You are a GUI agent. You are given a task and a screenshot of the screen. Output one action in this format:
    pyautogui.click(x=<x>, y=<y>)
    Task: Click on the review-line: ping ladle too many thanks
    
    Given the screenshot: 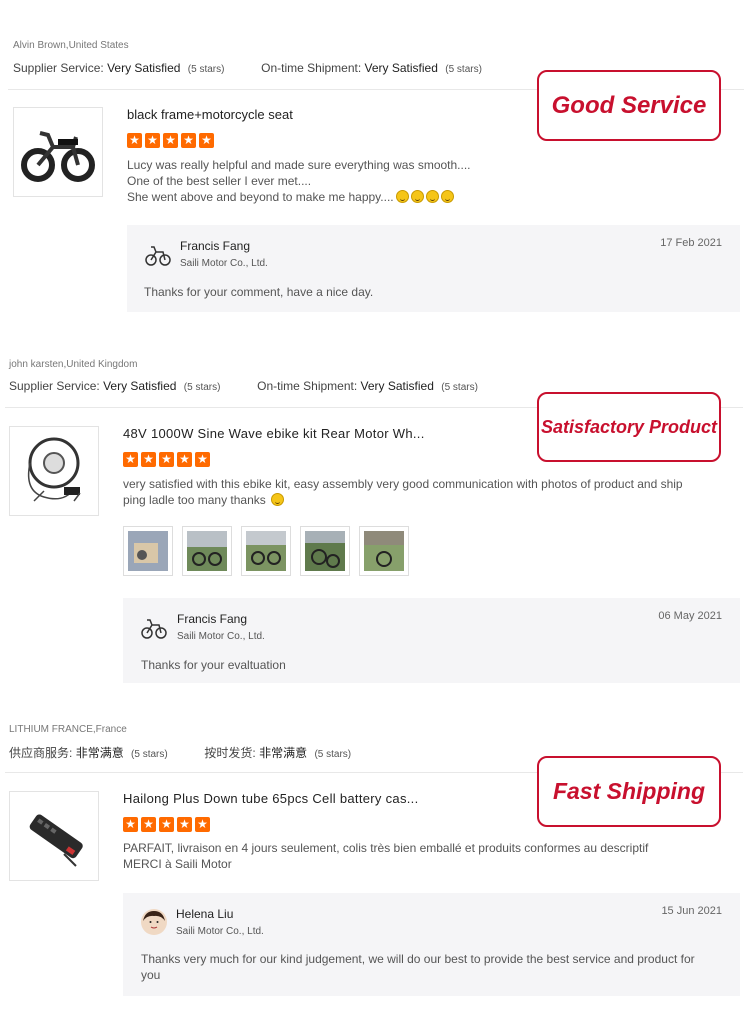 What is the action you would take?
    pyautogui.click(x=428, y=500)
    